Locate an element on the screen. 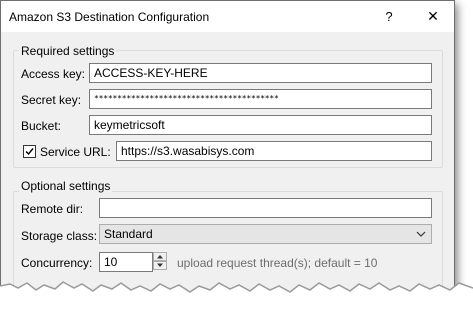  checkmark-icon is located at coordinates (29, 152).